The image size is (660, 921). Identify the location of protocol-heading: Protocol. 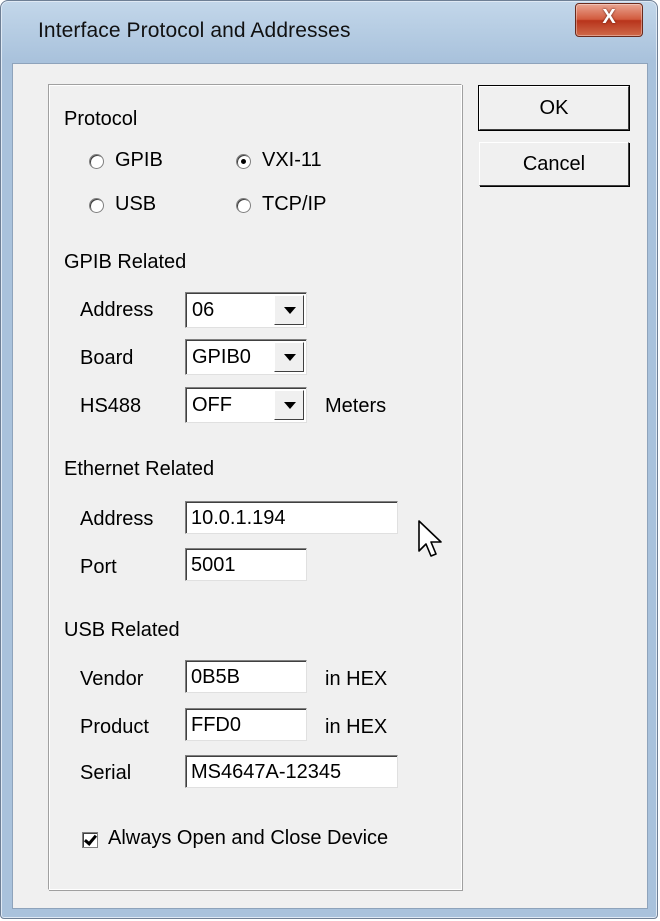
(101, 119).